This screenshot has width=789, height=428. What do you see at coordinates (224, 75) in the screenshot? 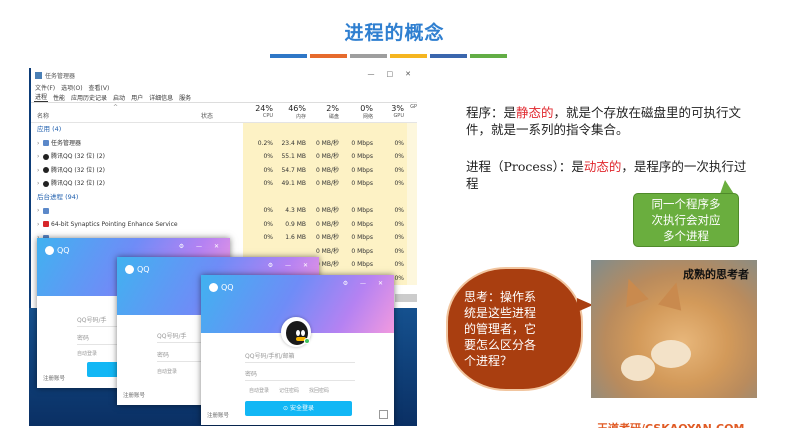
I see `task-manager-titlebar: 任务管理器 — □ ✕` at bounding box center [224, 75].